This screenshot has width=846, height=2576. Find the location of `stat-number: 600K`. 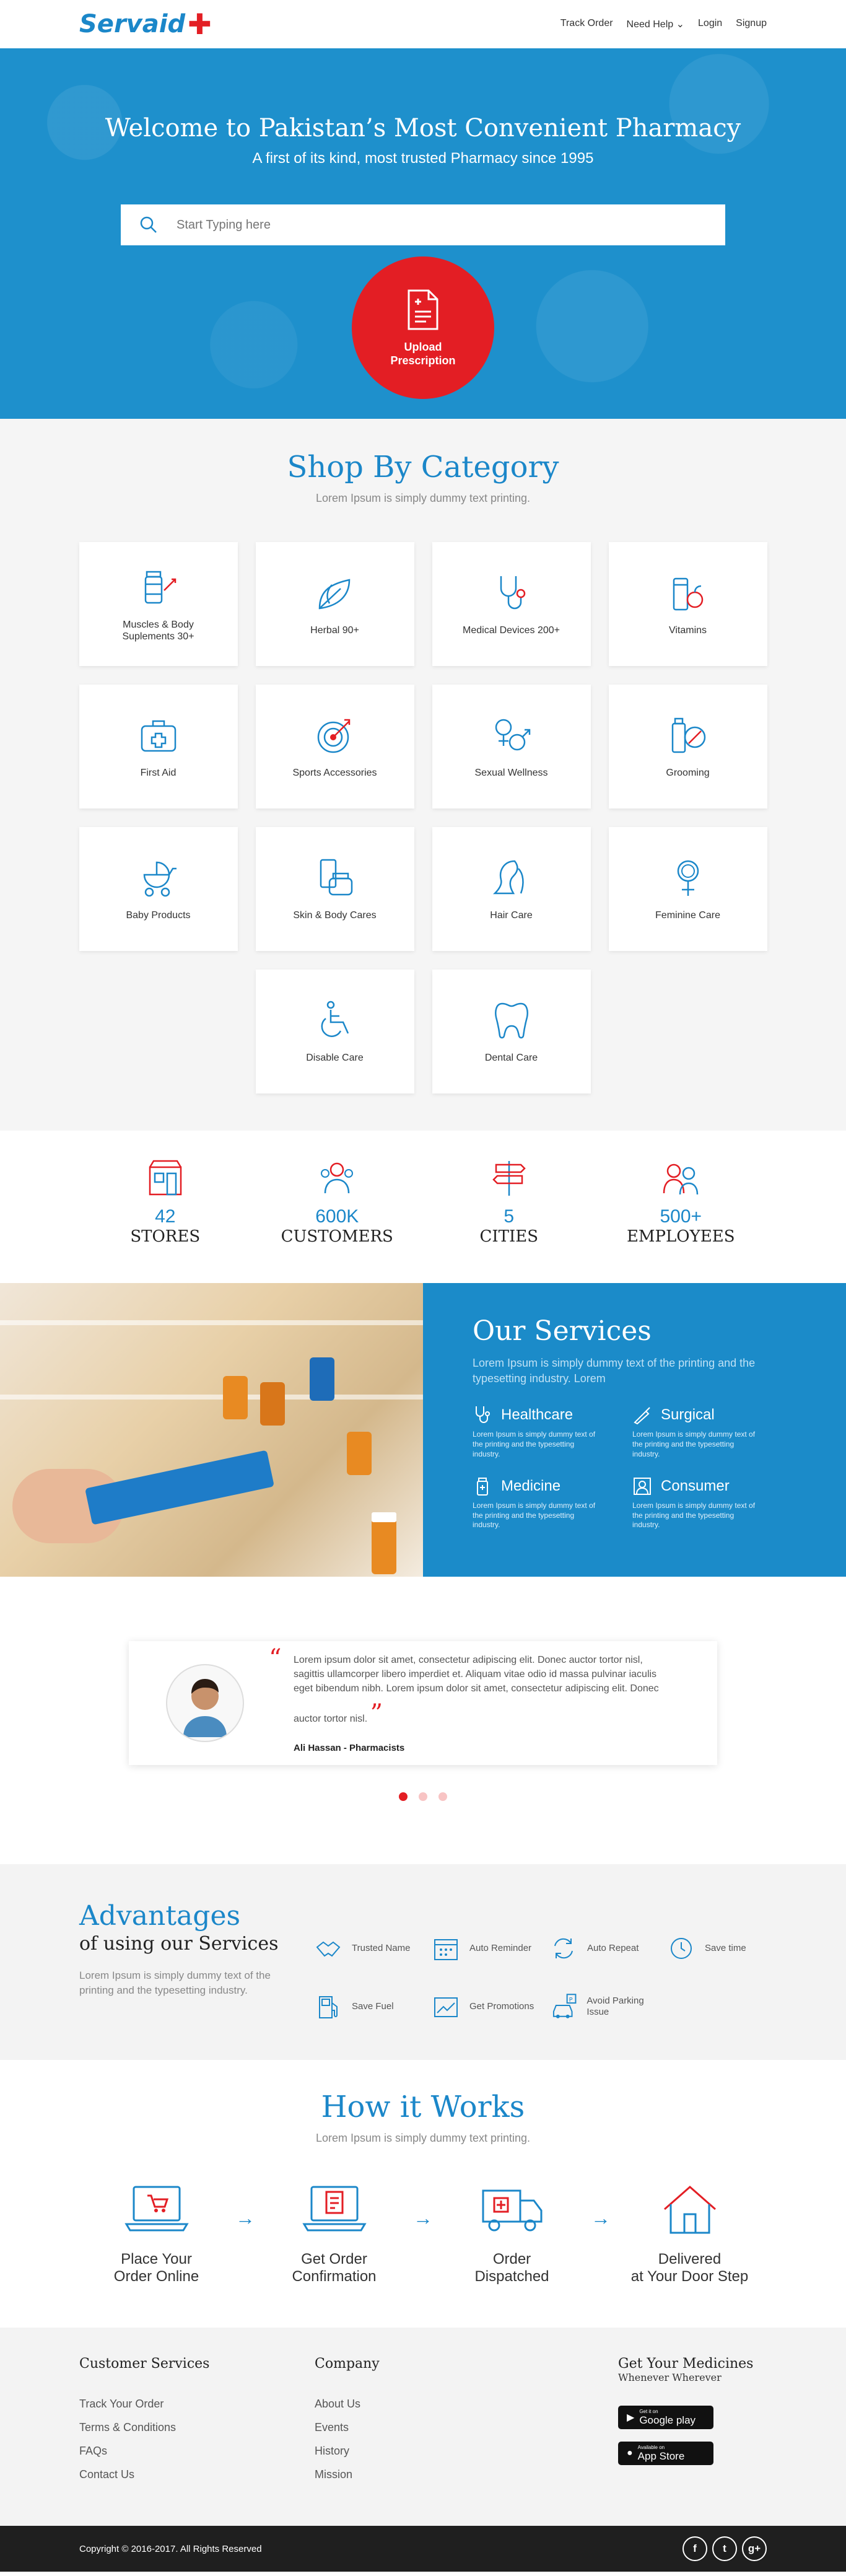

stat-number: 600K is located at coordinates (337, 1216).